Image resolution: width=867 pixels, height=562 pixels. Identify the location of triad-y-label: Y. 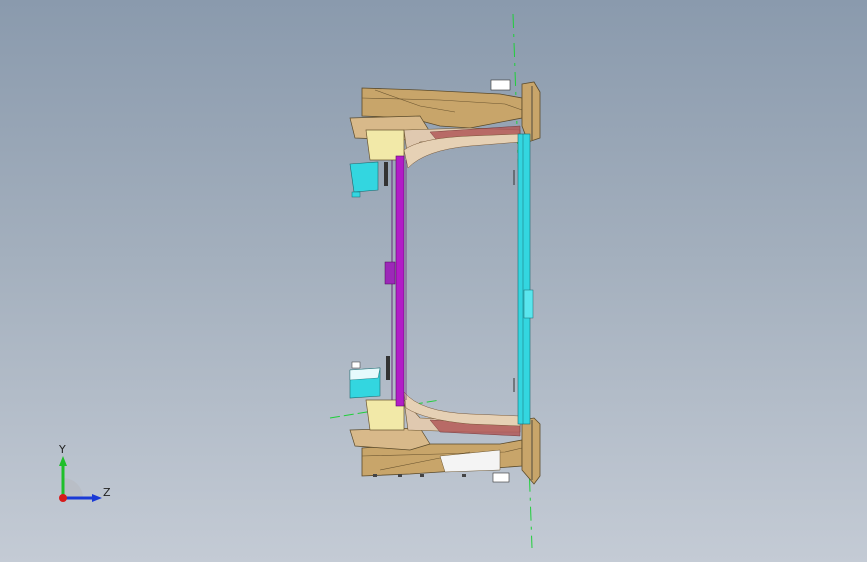
(62, 449).